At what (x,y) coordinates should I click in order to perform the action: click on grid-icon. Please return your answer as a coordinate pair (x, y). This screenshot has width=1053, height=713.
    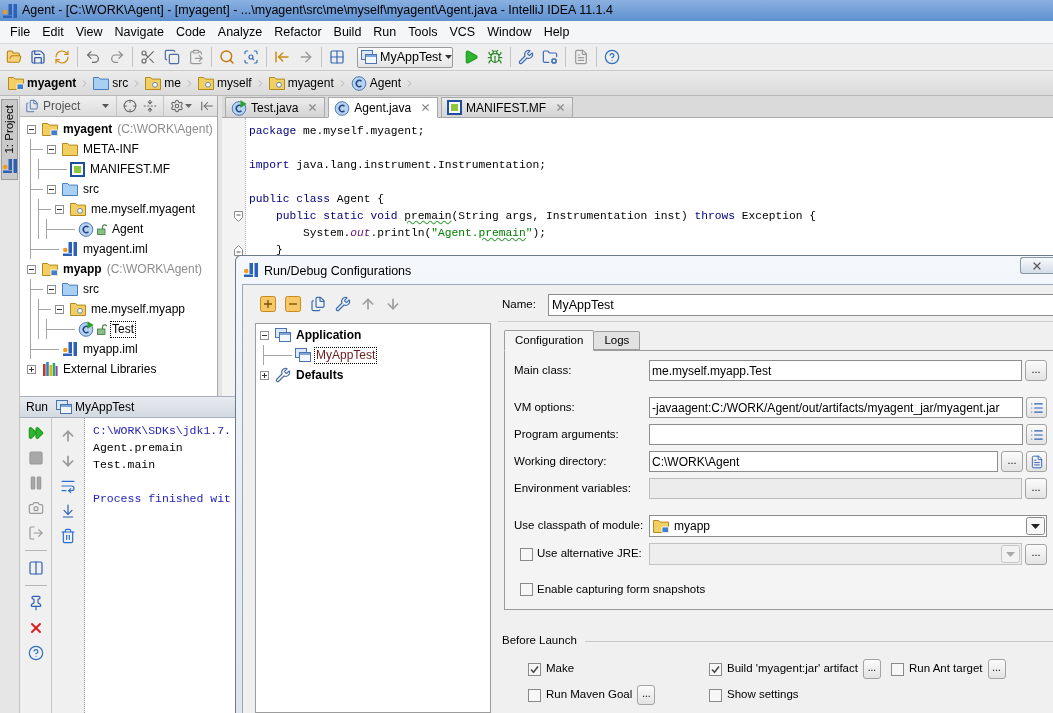
    Looking at the image, I should click on (337, 57).